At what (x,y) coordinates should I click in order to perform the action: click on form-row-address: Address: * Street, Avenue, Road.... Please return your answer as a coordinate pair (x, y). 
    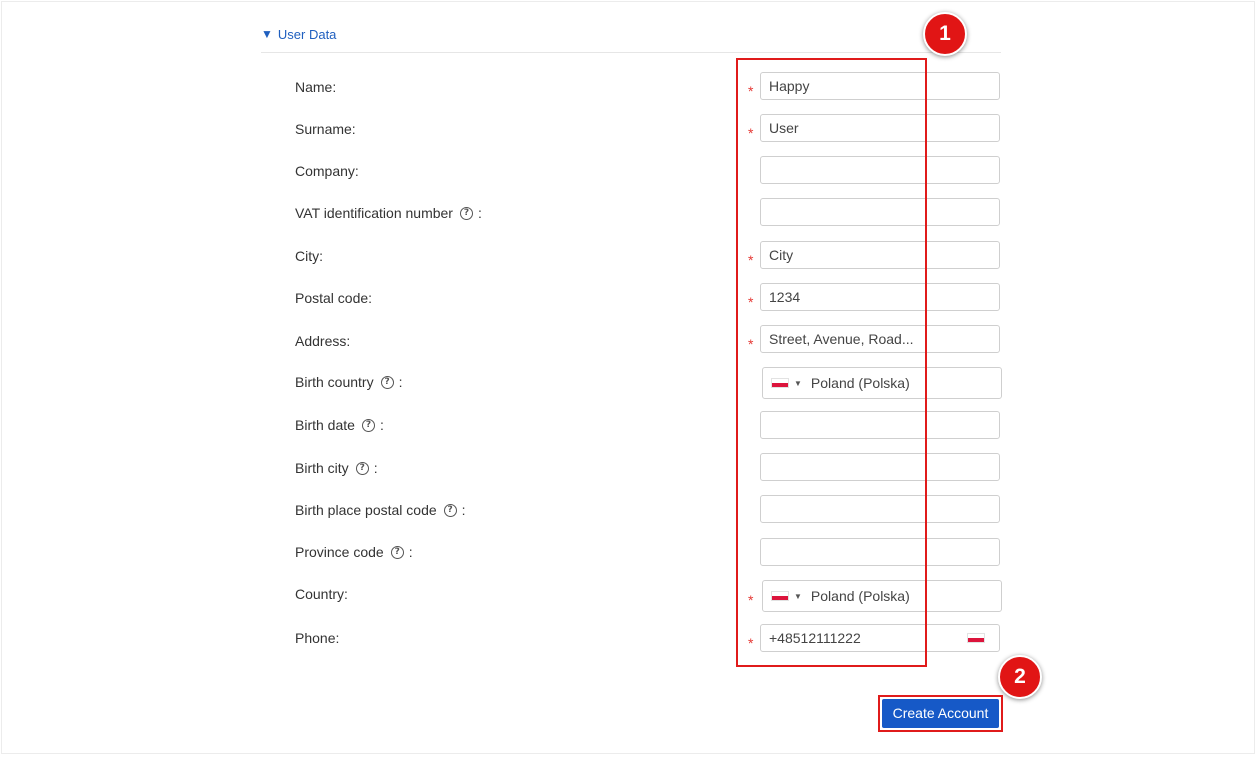
    Looking at the image, I should click on (629, 341).